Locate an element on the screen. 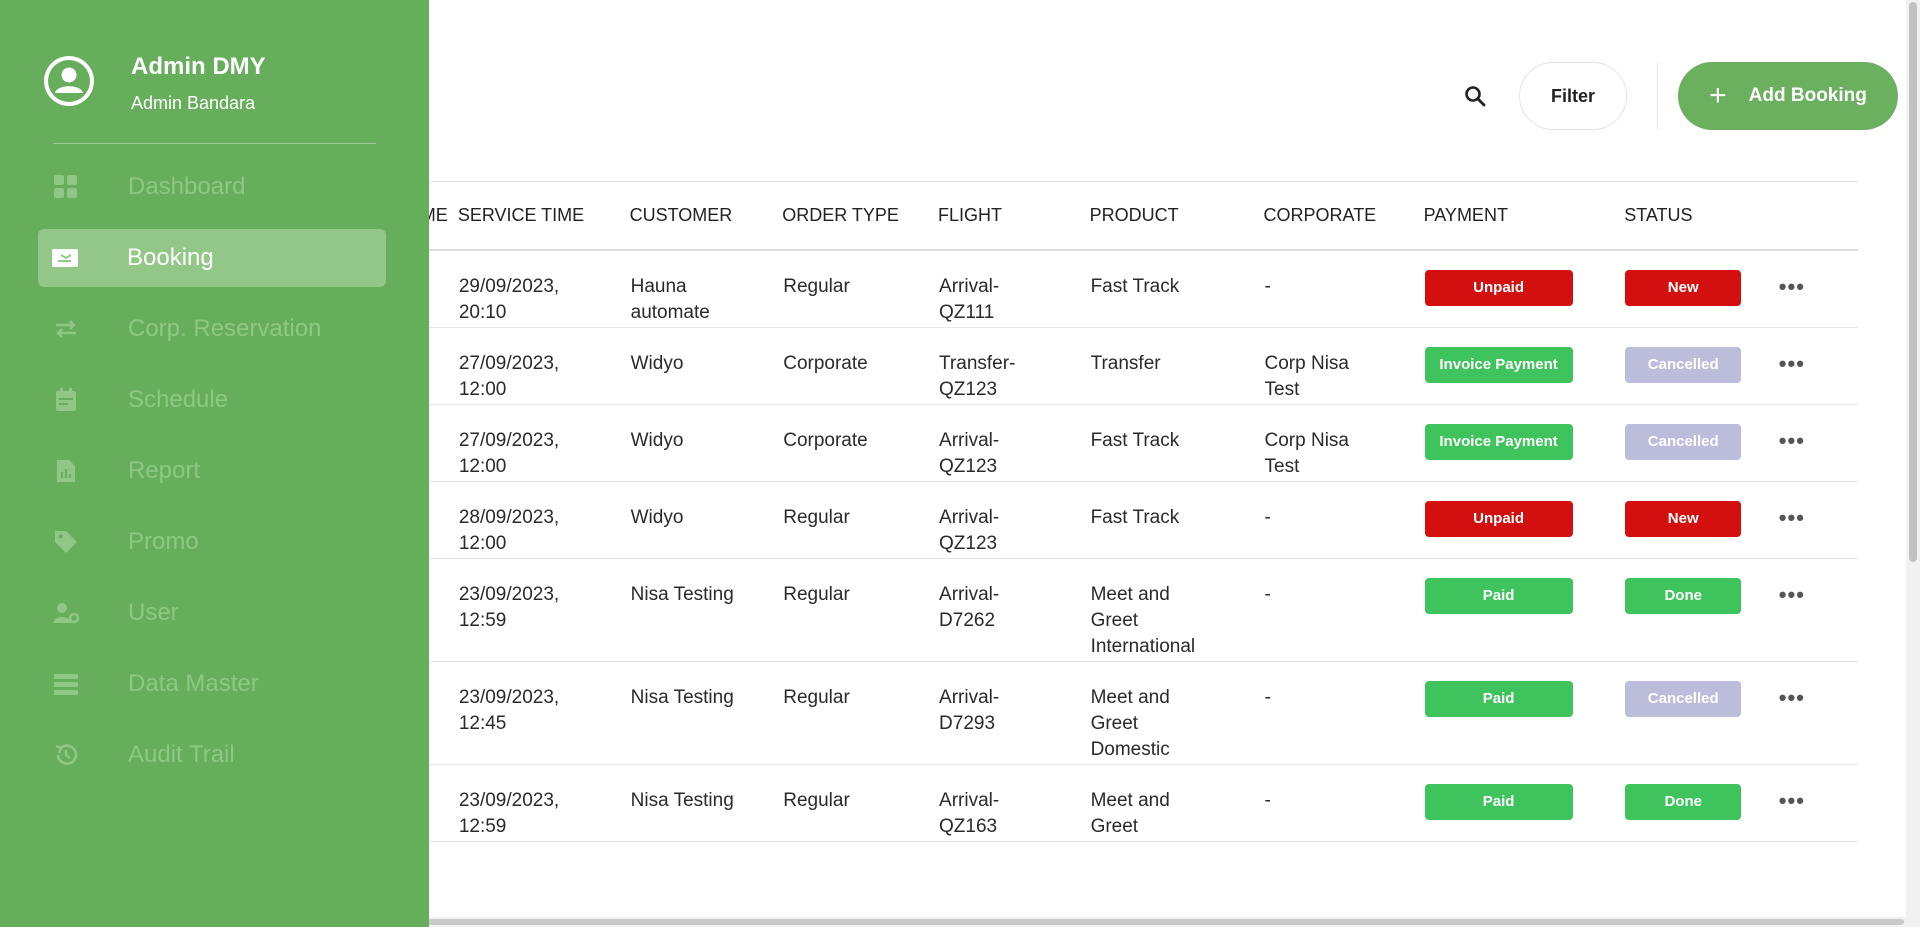  vertical-scrollbar is located at coordinates (1913, 463).